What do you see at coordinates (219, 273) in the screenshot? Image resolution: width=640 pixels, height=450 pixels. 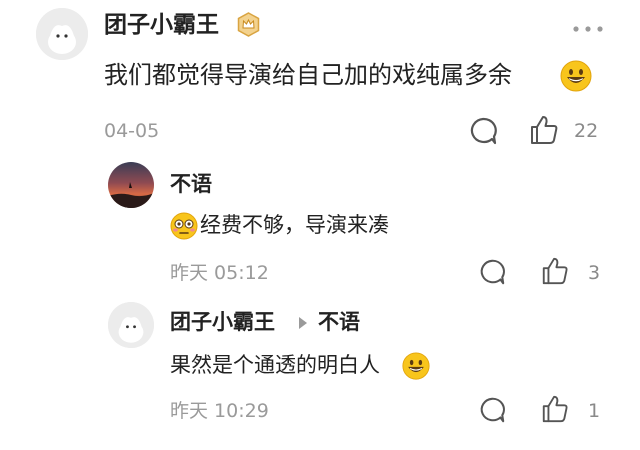 I see `reply-time: 昨天 05:12` at bounding box center [219, 273].